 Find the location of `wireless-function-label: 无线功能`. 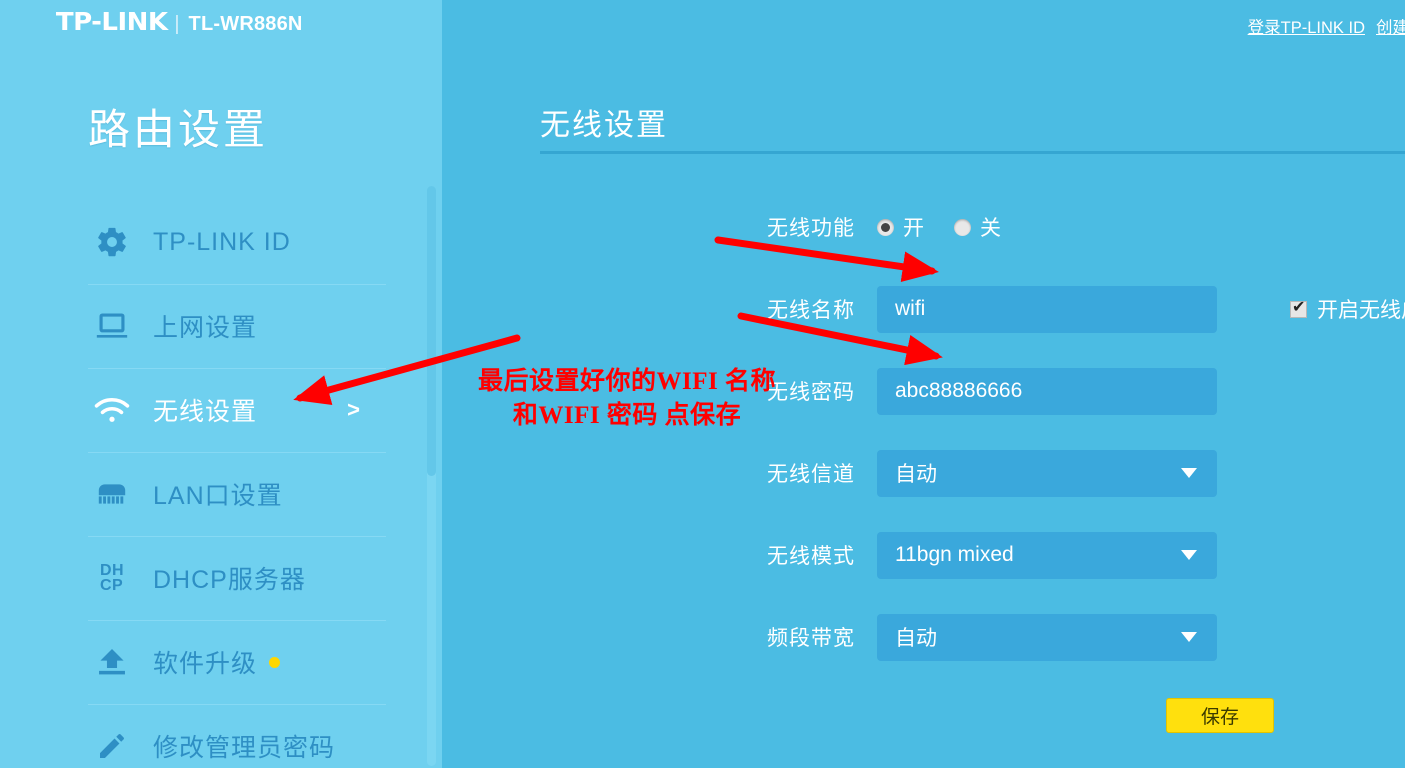

wireless-function-label: 无线功能 is located at coordinates (811, 228).